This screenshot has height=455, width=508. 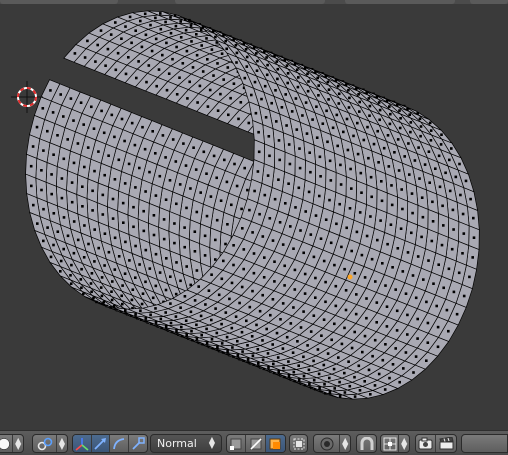 What do you see at coordinates (44, 443) in the screenshot?
I see `link-rings-icon` at bounding box center [44, 443].